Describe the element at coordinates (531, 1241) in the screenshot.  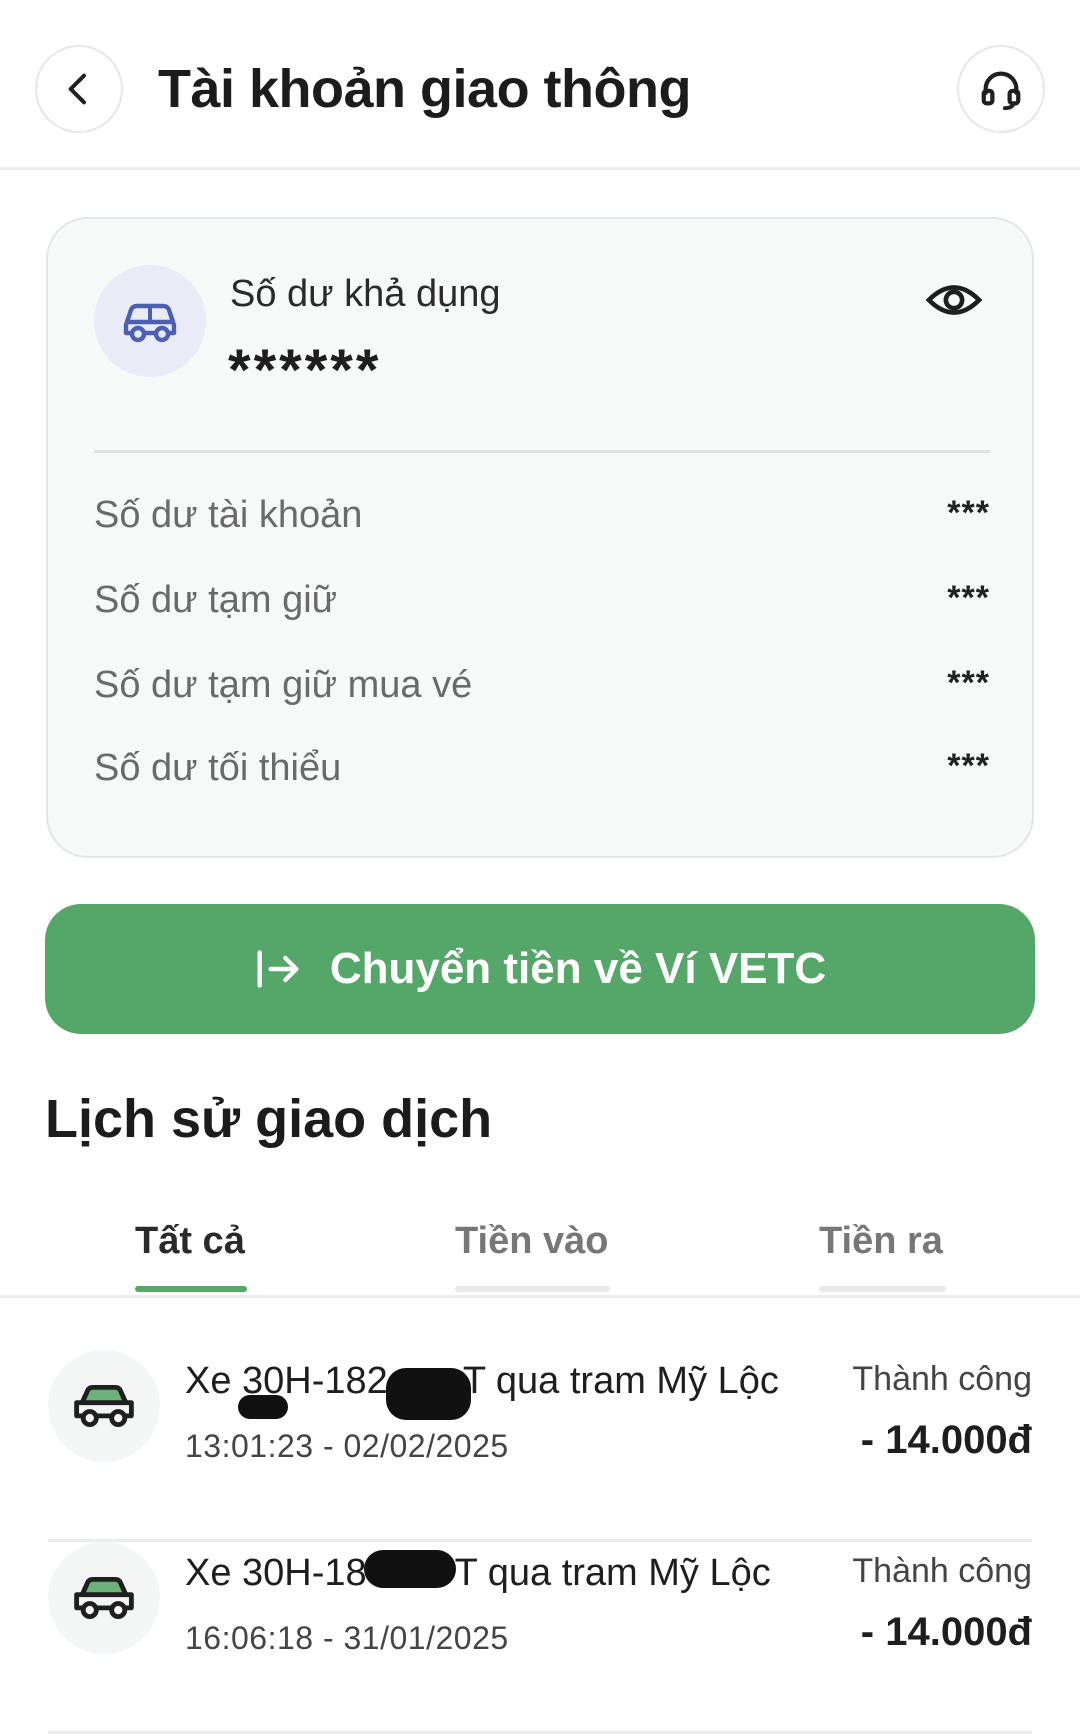
I see `tab-money-in: Tiền vào` at that location.